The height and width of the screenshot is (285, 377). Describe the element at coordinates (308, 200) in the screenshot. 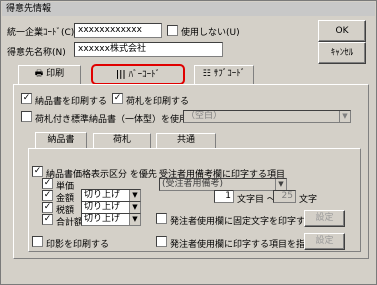

I see `to-label: 文字` at that location.